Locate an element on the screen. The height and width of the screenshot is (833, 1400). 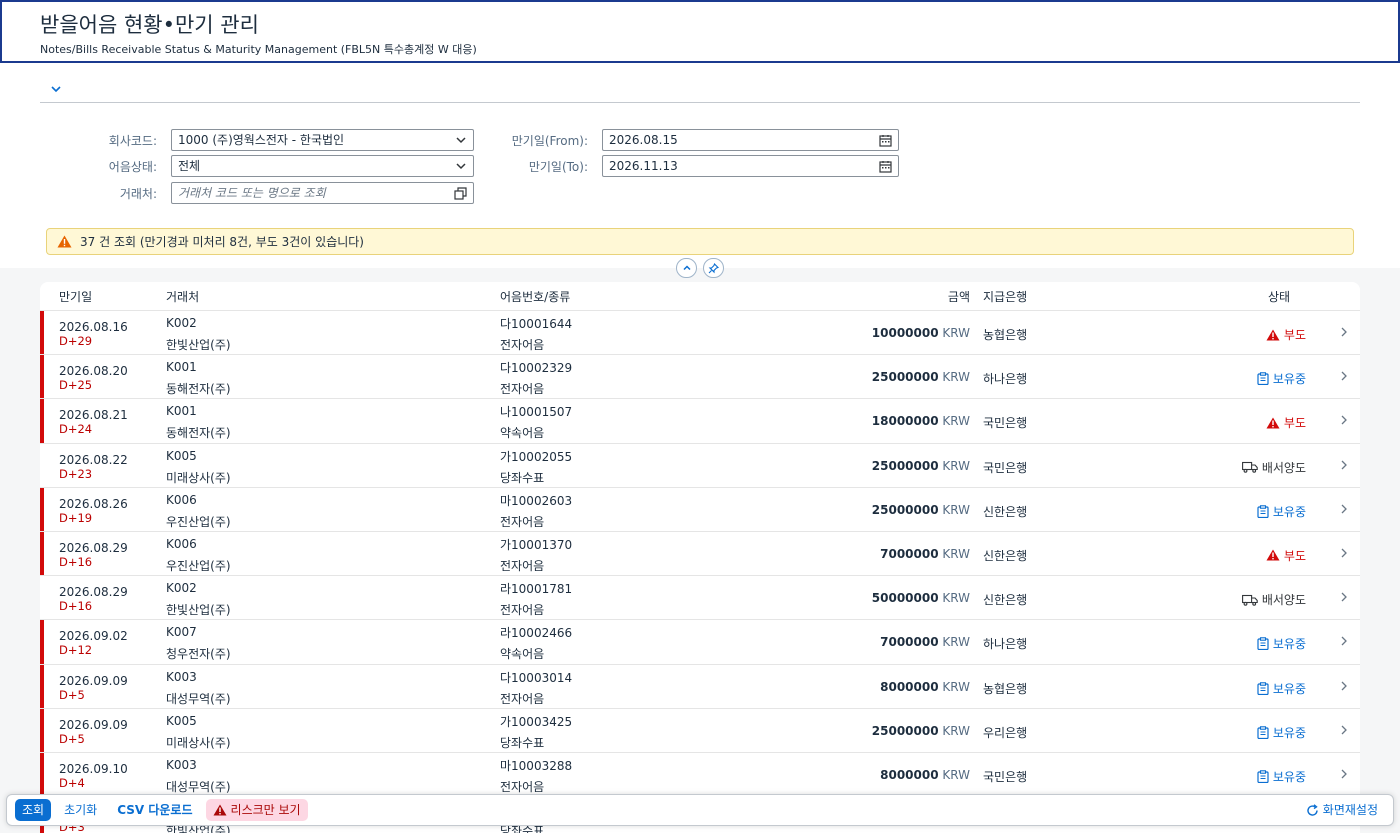
partner-input: 거래처 코드 또는 명으로 조회 is located at coordinates (322, 193).